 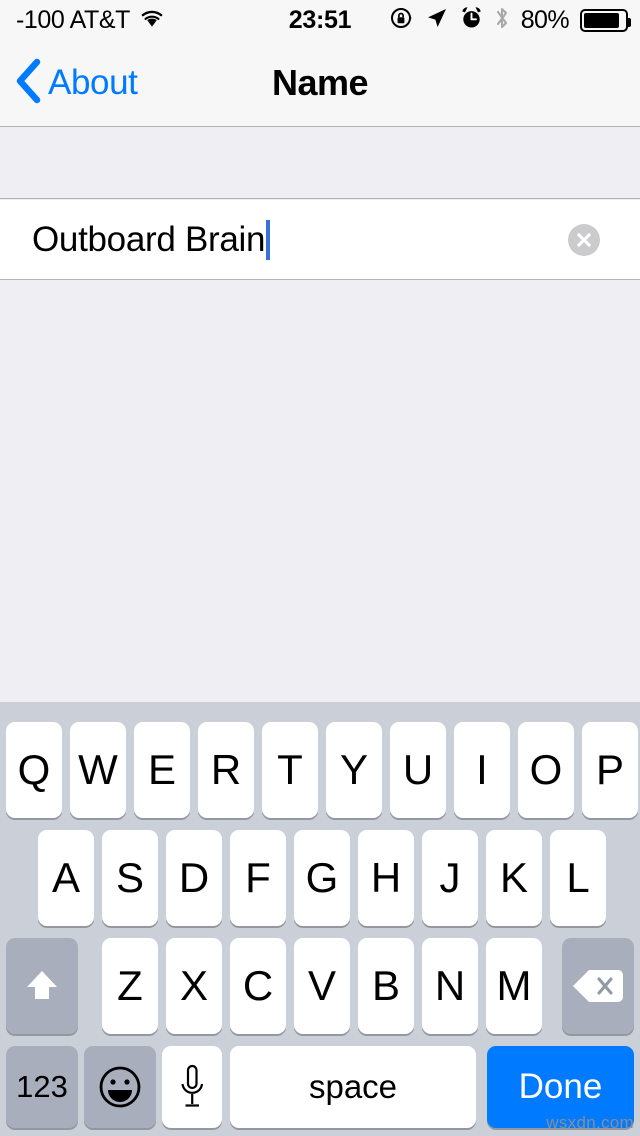 What do you see at coordinates (194, 986) in the screenshot?
I see `key-x: X` at bounding box center [194, 986].